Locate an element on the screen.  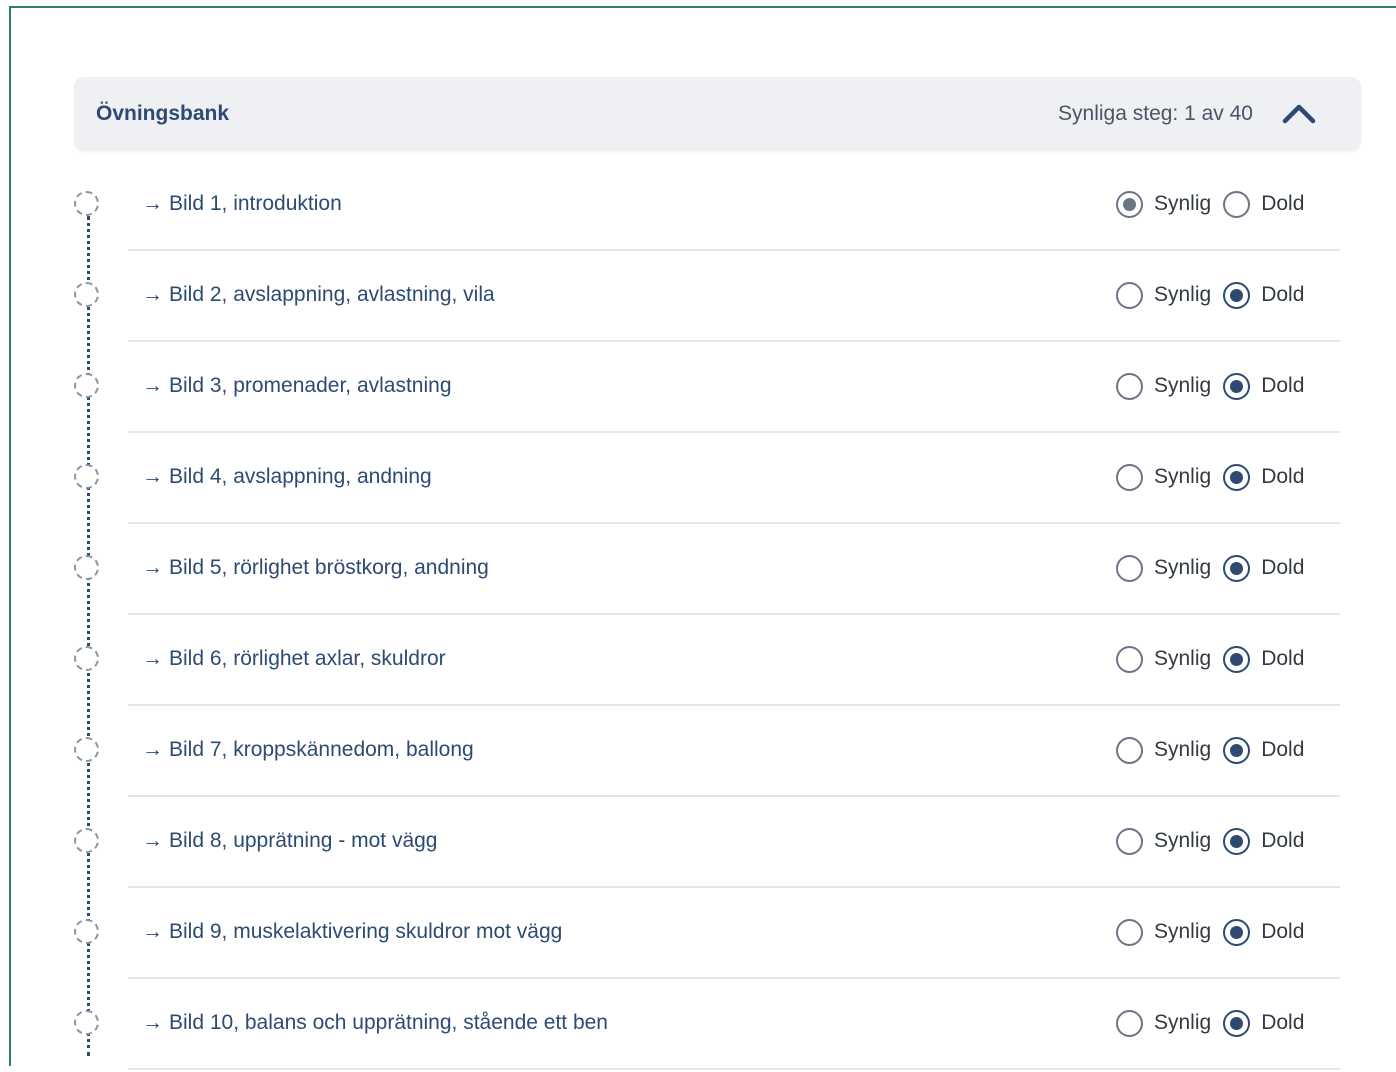
step-row: → Bild 1, introduktion Synlig Dold is located at coordinates (698, 207).